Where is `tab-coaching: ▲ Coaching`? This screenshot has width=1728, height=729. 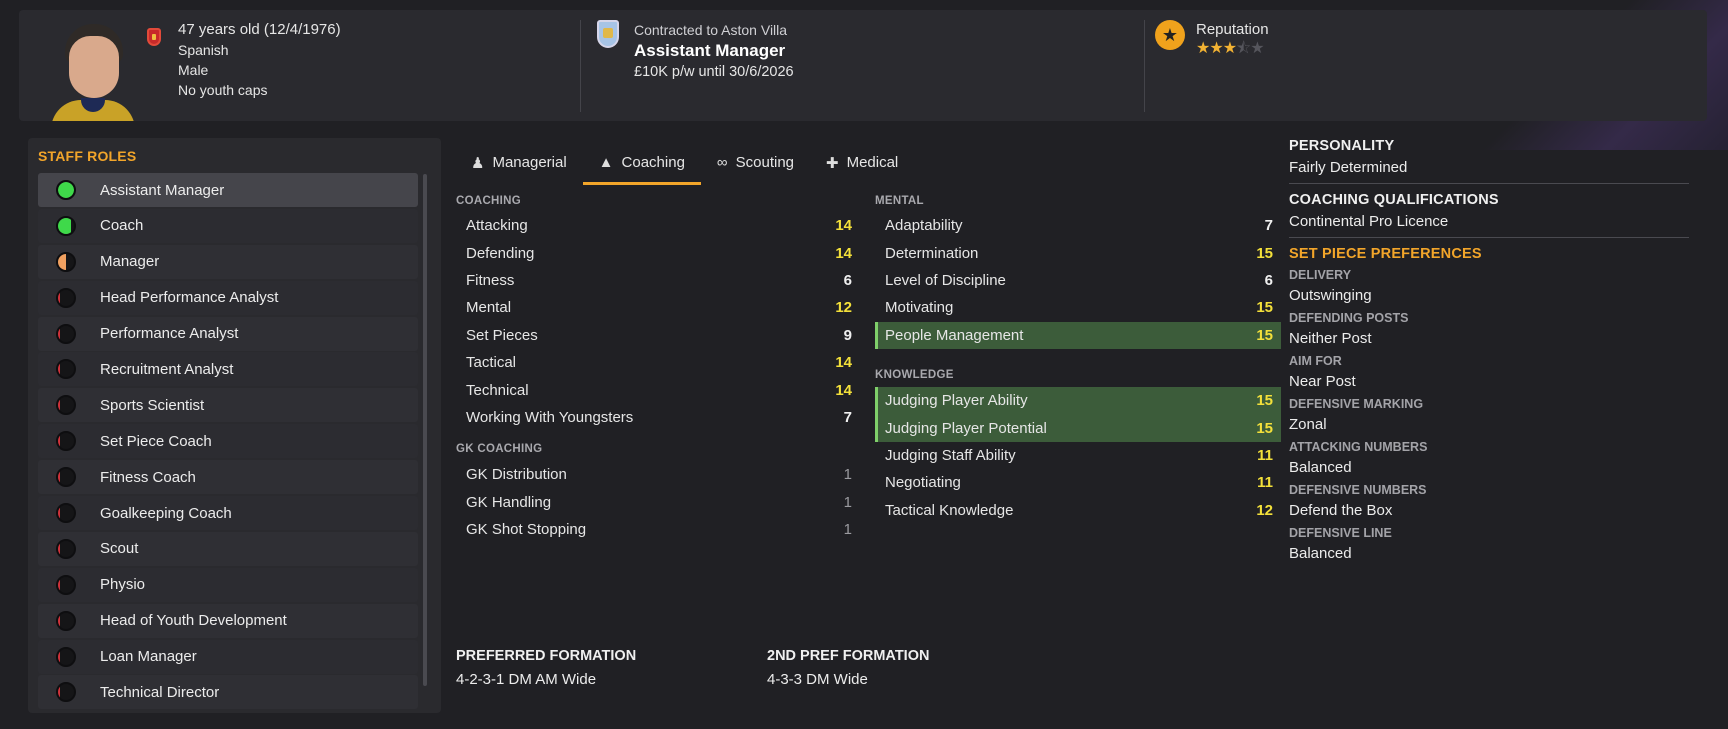
tab-coaching: ▲ Coaching is located at coordinates (642, 162).